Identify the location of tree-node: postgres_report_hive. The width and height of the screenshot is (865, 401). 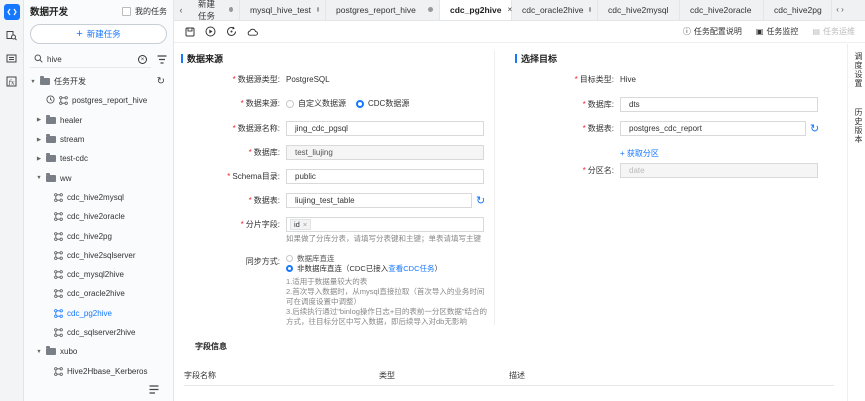
(98, 100).